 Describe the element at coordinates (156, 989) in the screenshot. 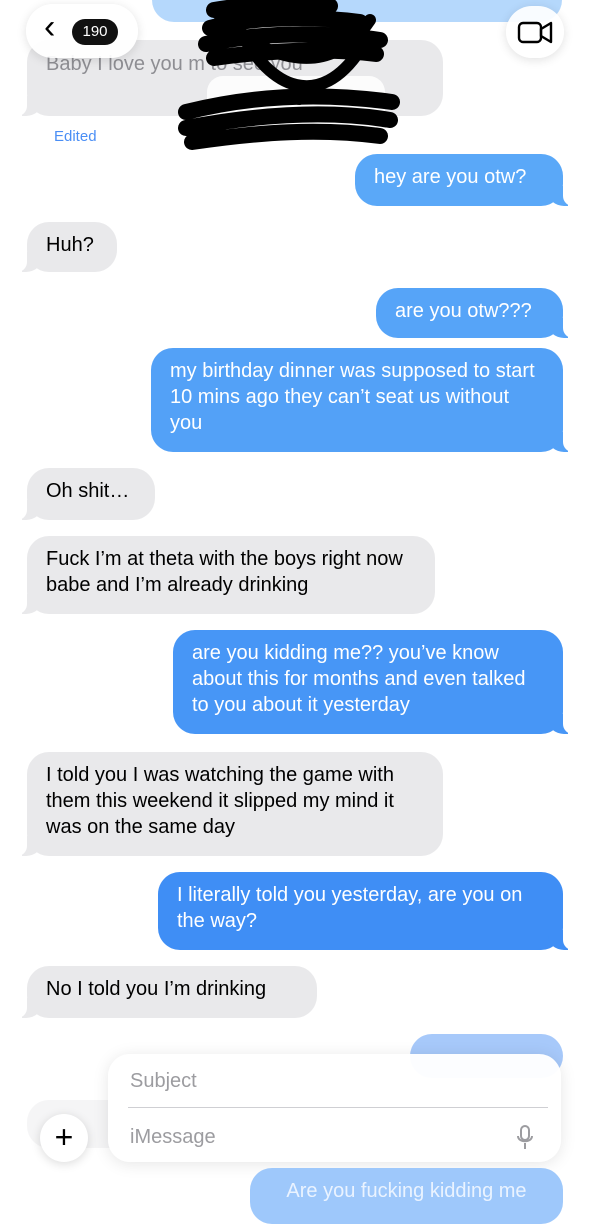

I see `message-text: No I told you I’m drinking` at that location.